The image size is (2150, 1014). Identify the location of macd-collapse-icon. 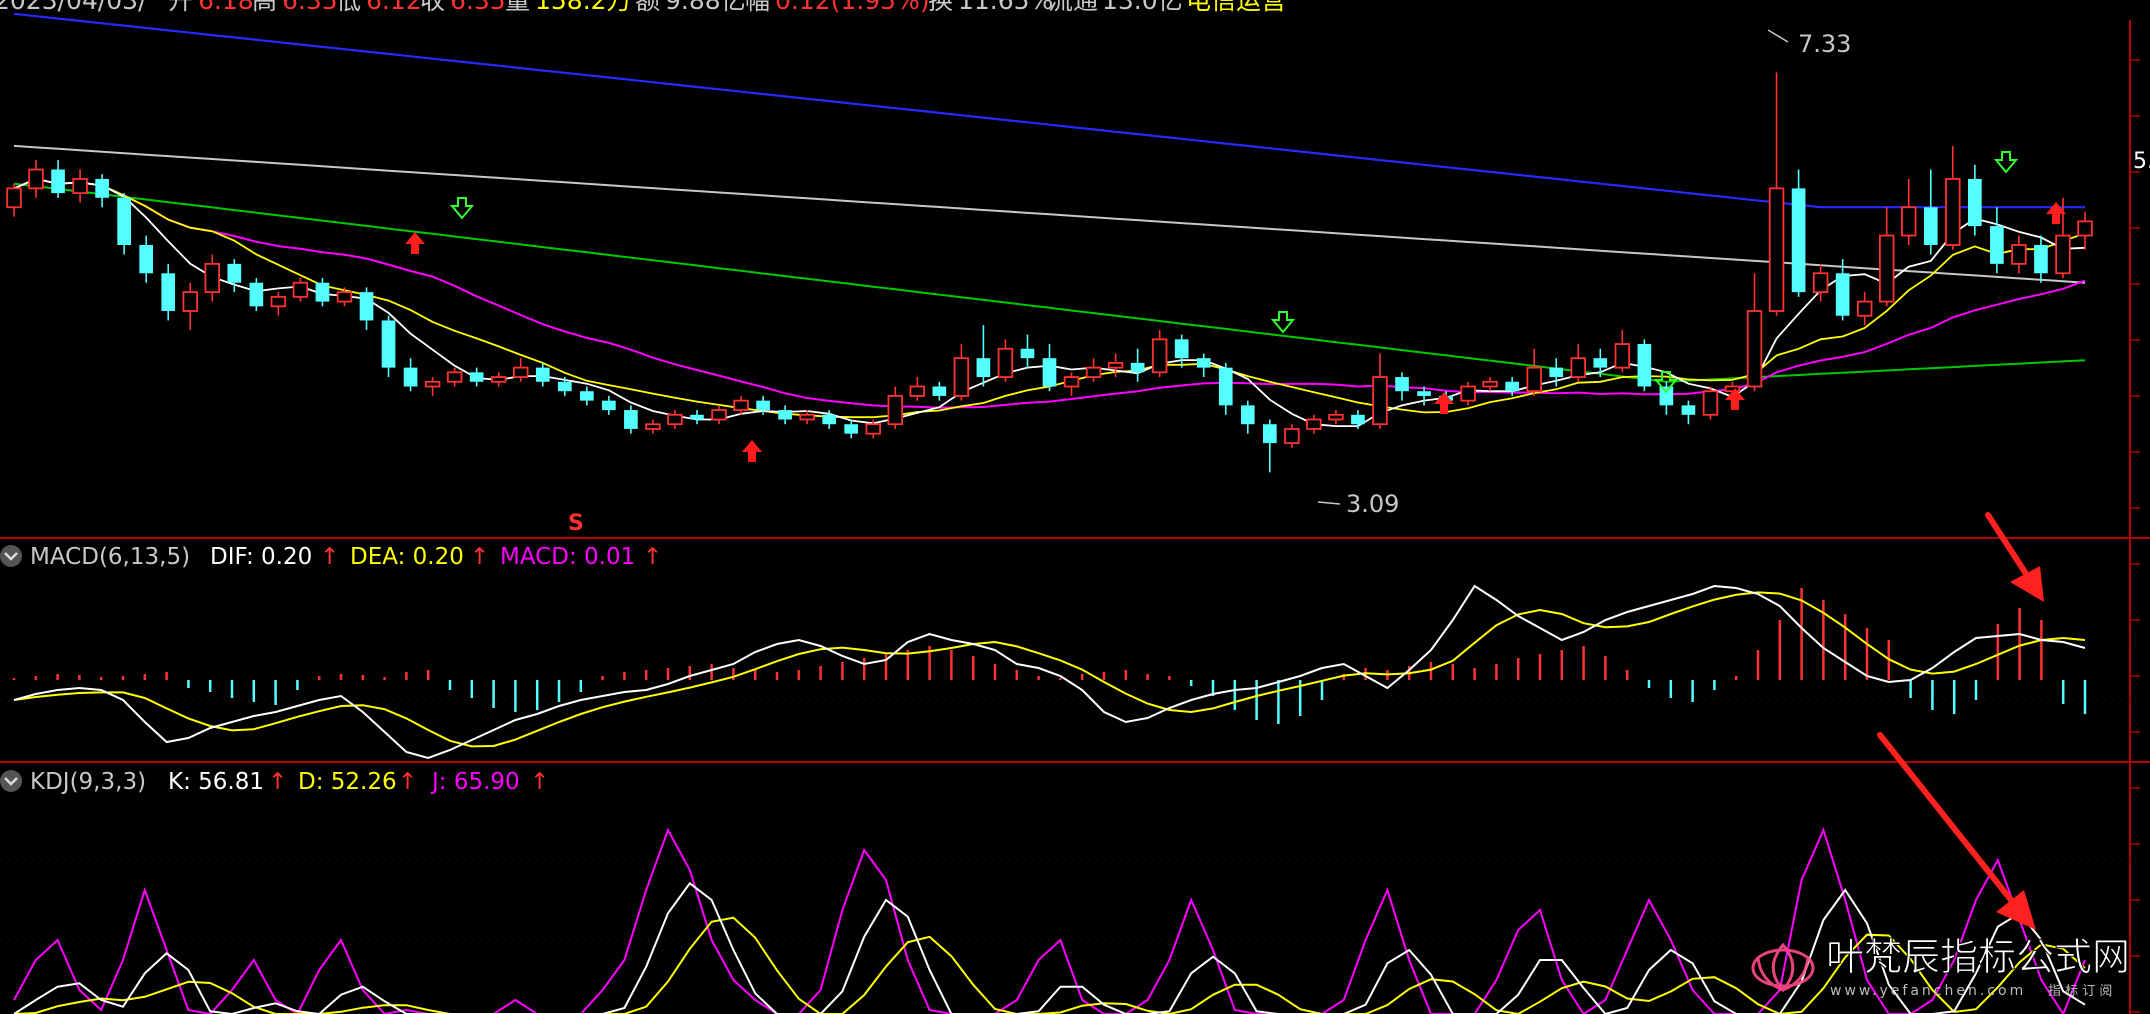
(11, 556).